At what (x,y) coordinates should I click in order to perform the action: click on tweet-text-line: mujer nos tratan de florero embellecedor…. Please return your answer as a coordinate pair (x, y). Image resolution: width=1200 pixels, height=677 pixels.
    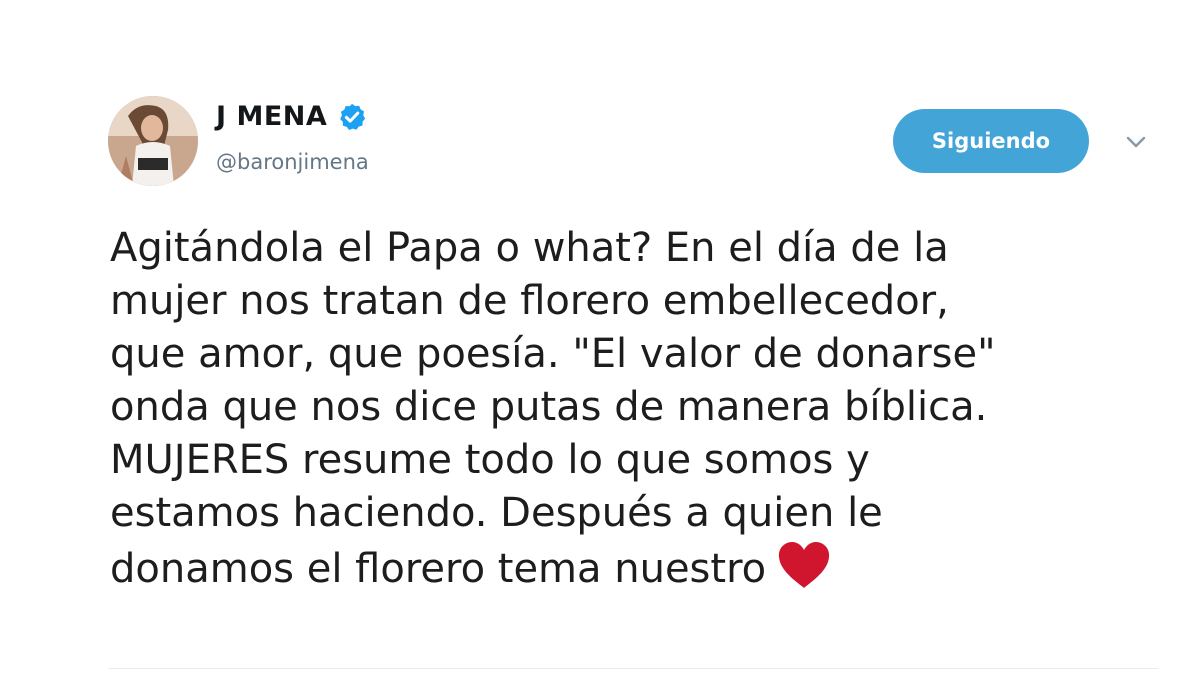
    Looking at the image, I should click on (529, 301).